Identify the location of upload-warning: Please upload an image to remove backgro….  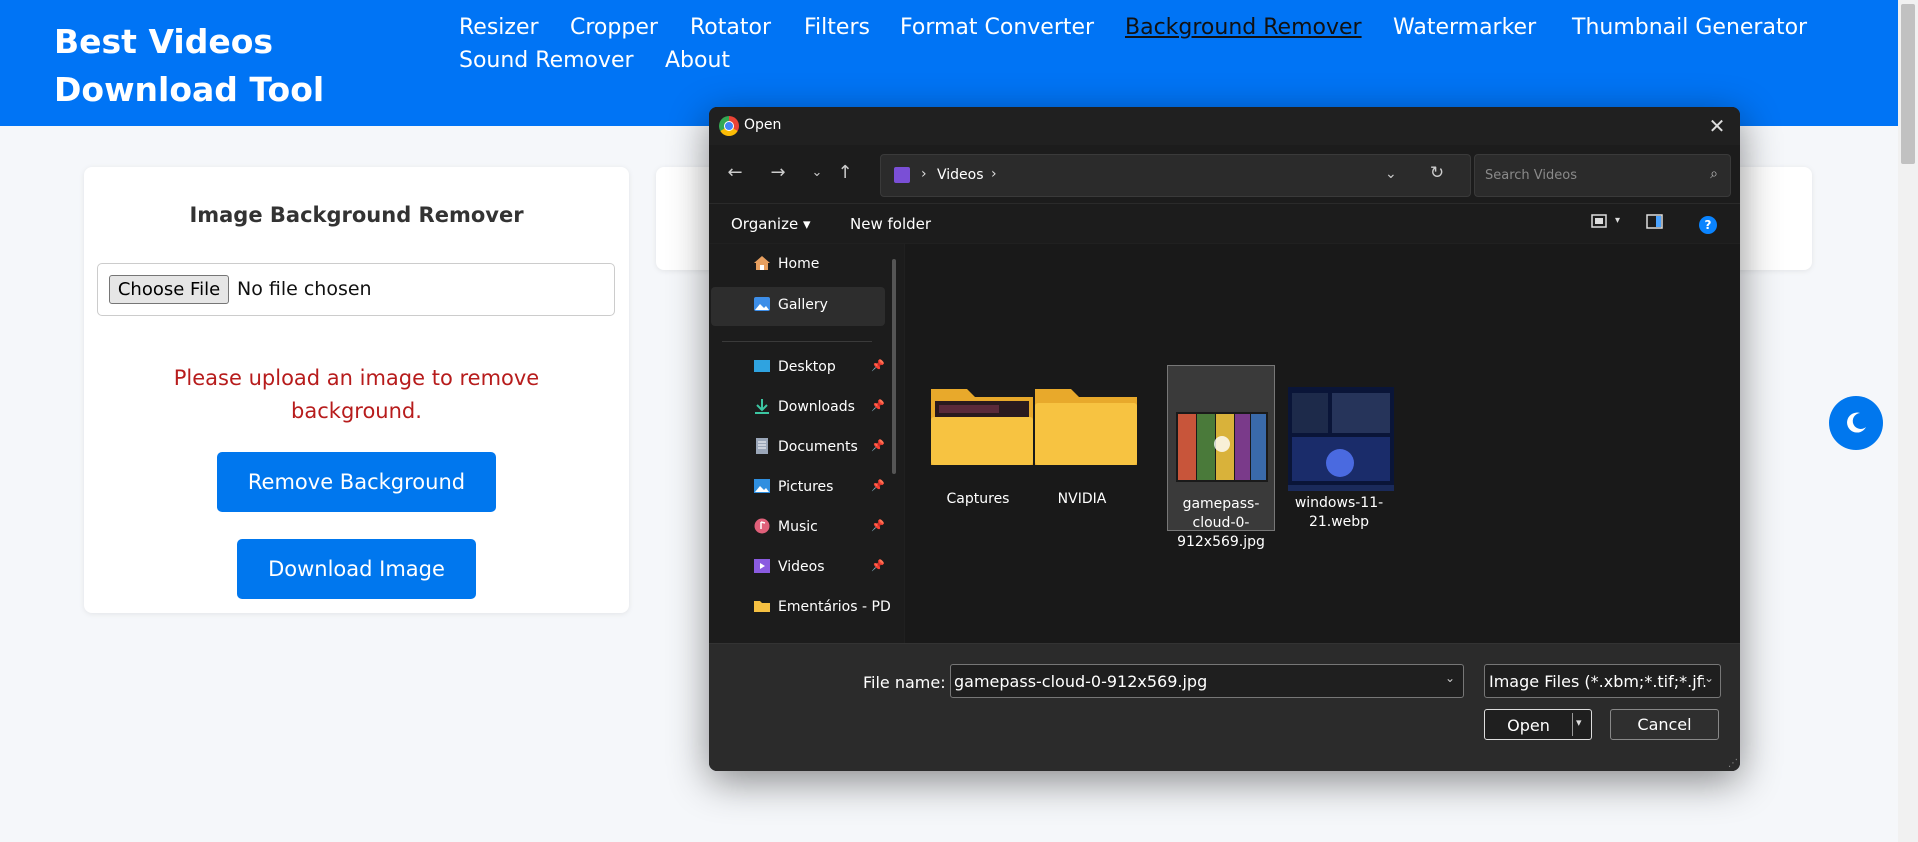
(356, 394).